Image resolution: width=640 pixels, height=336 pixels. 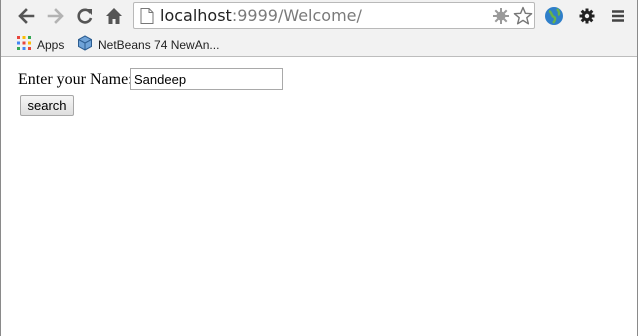 What do you see at coordinates (206, 79) in the screenshot?
I see `name-input` at bounding box center [206, 79].